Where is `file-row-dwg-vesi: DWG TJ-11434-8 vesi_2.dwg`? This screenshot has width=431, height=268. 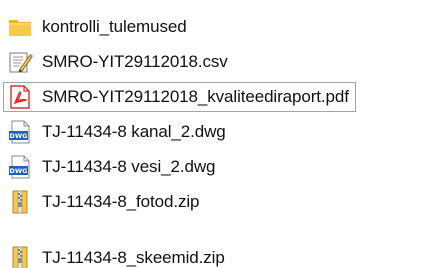
file-row-dwg-vesi: DWG TJ-11434-8 vesi_2.dwg is located at coordinates (112, 167).